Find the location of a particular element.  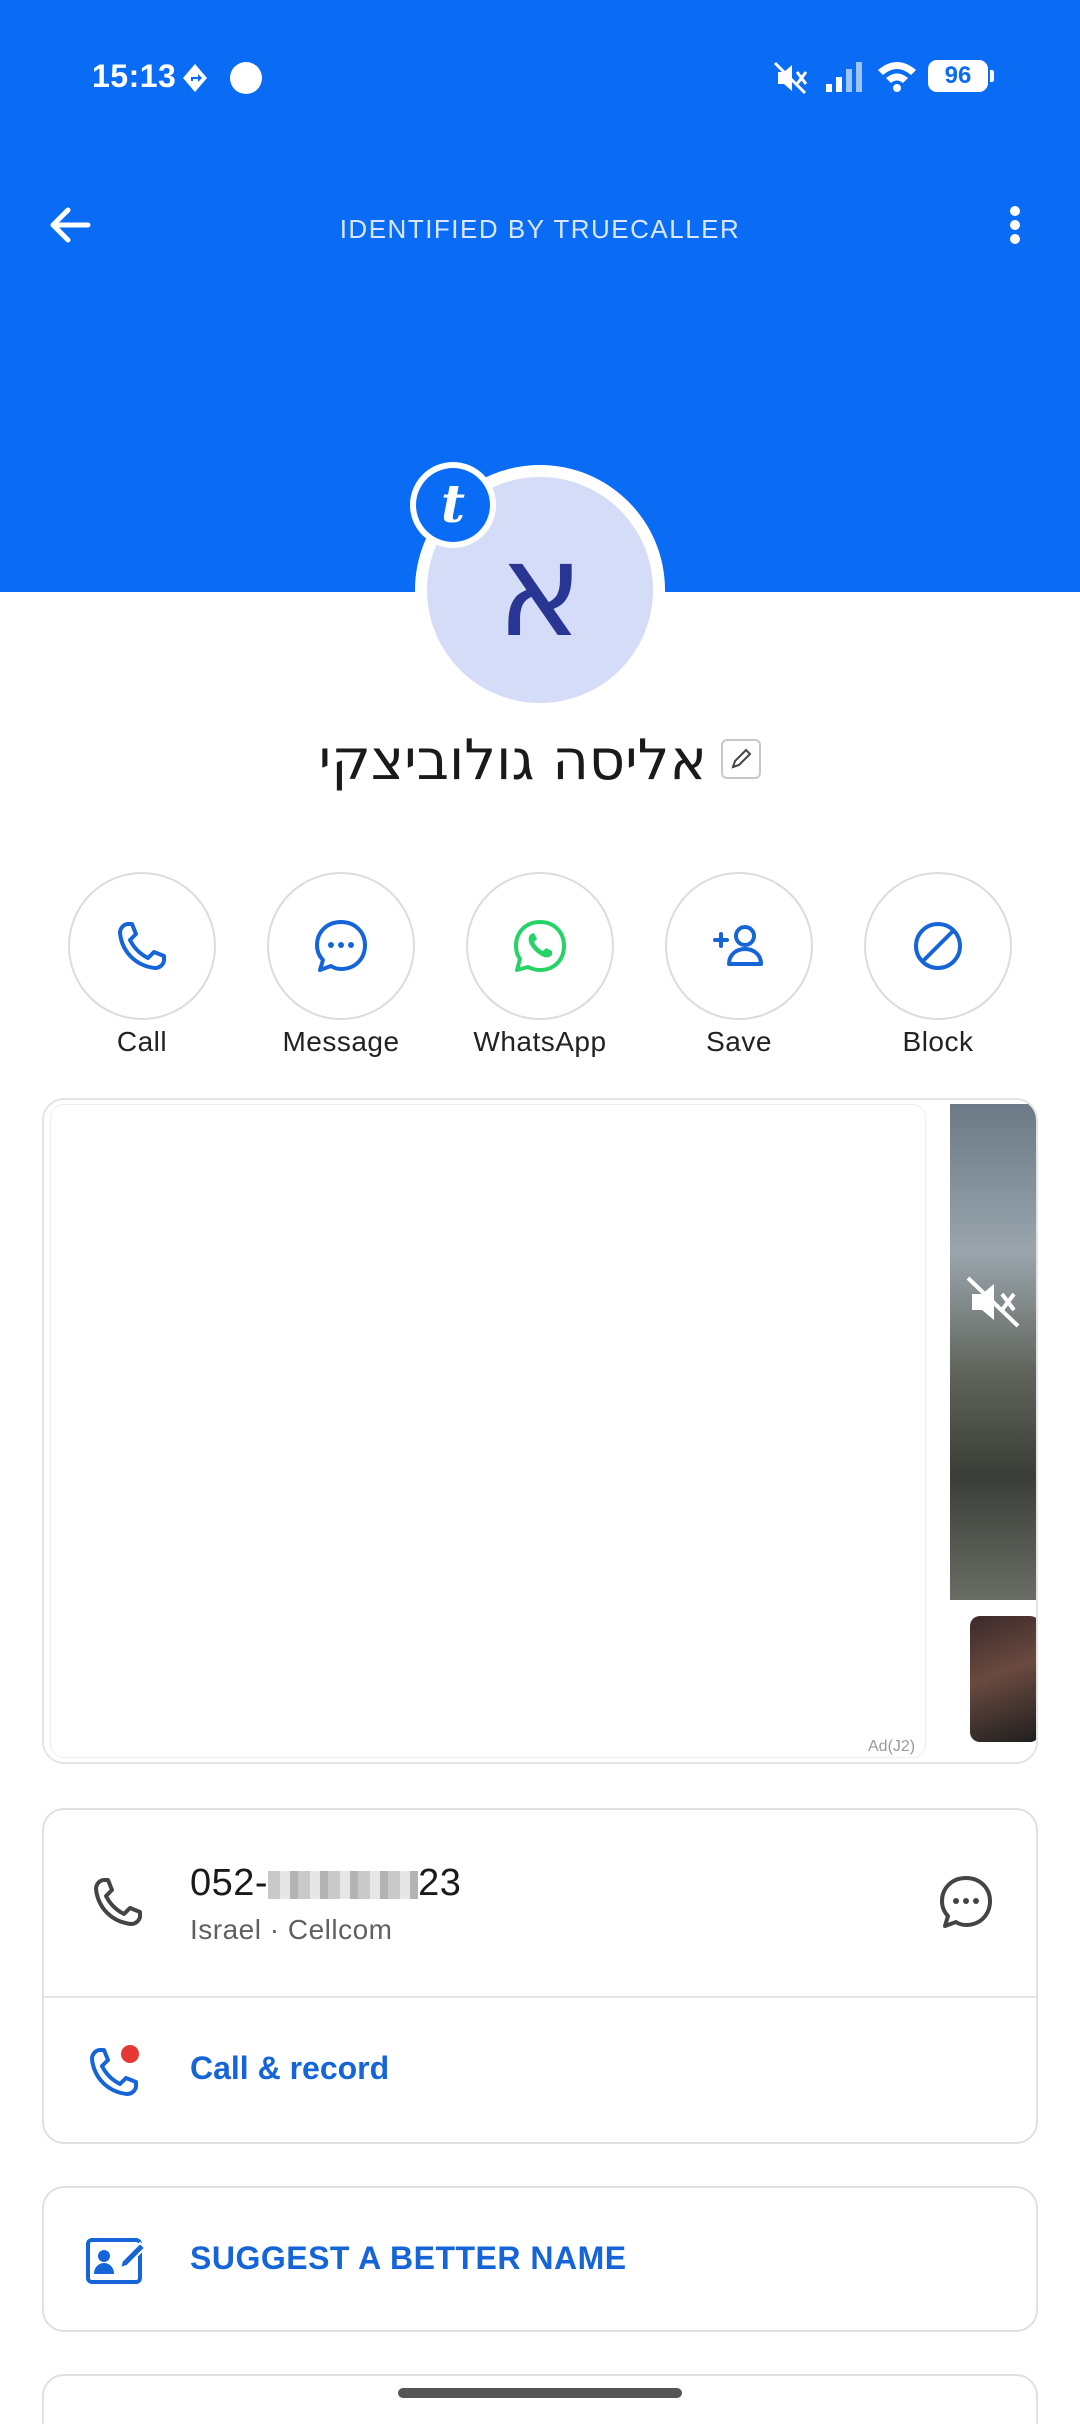

contact-name-row: אליסה גולוביצקי is located at coordinates (540, 763).